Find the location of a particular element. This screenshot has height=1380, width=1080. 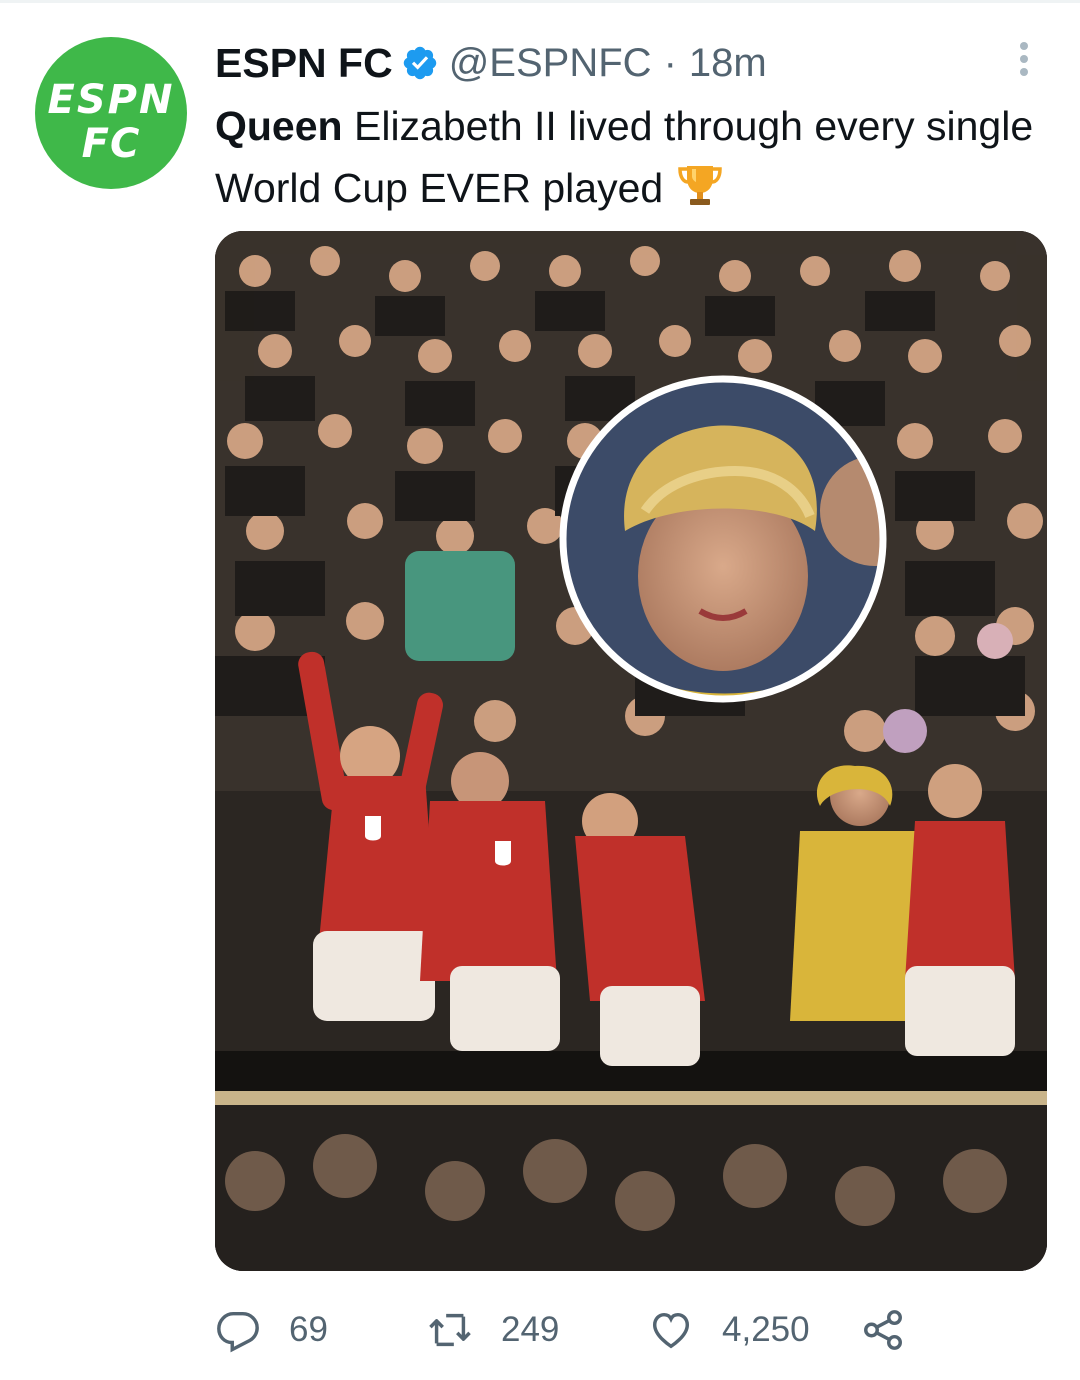

trophy-icon is located at coordinates (700, 185).